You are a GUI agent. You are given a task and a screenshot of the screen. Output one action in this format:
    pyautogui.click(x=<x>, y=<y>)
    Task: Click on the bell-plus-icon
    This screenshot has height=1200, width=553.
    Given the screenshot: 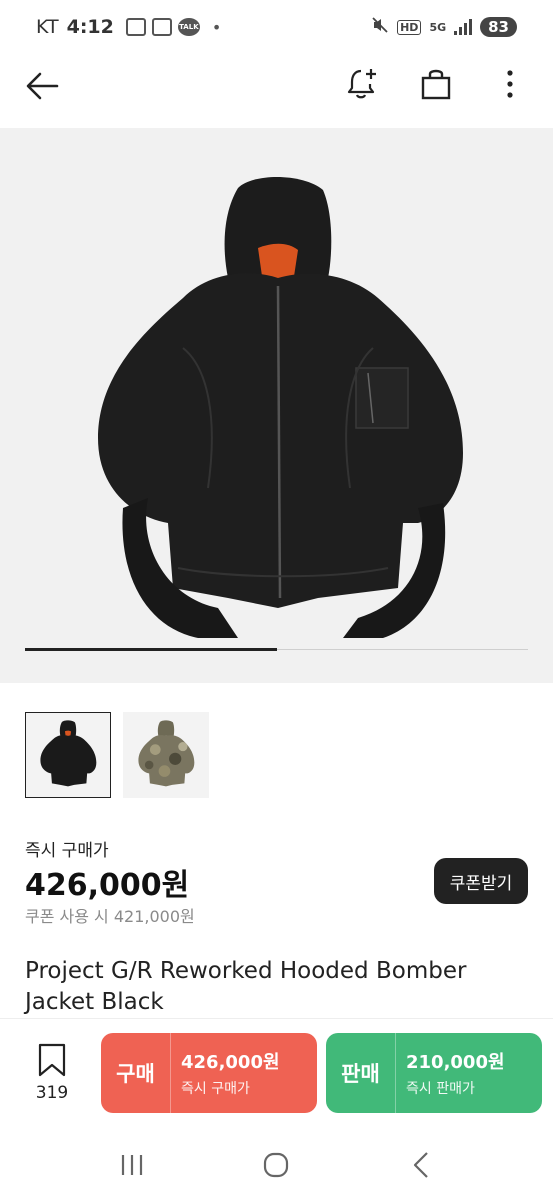 What is the action you would take?
    pyautogui.click(x=361, y=84)
    